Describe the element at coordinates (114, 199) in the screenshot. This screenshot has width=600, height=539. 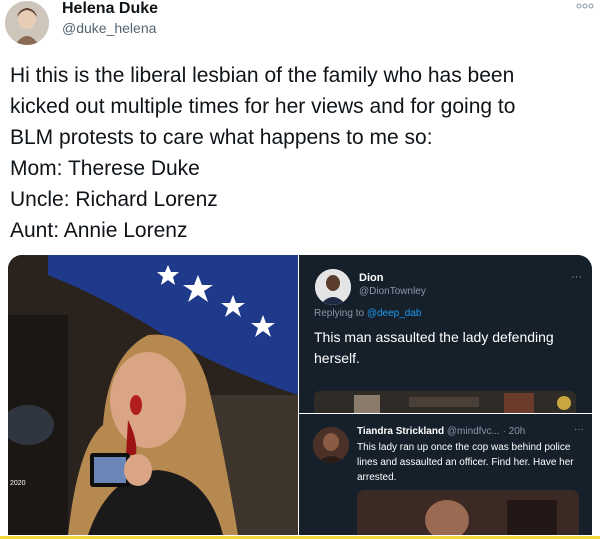
I see `tweet-line: Uncle: Richard Lorenz` at that location.